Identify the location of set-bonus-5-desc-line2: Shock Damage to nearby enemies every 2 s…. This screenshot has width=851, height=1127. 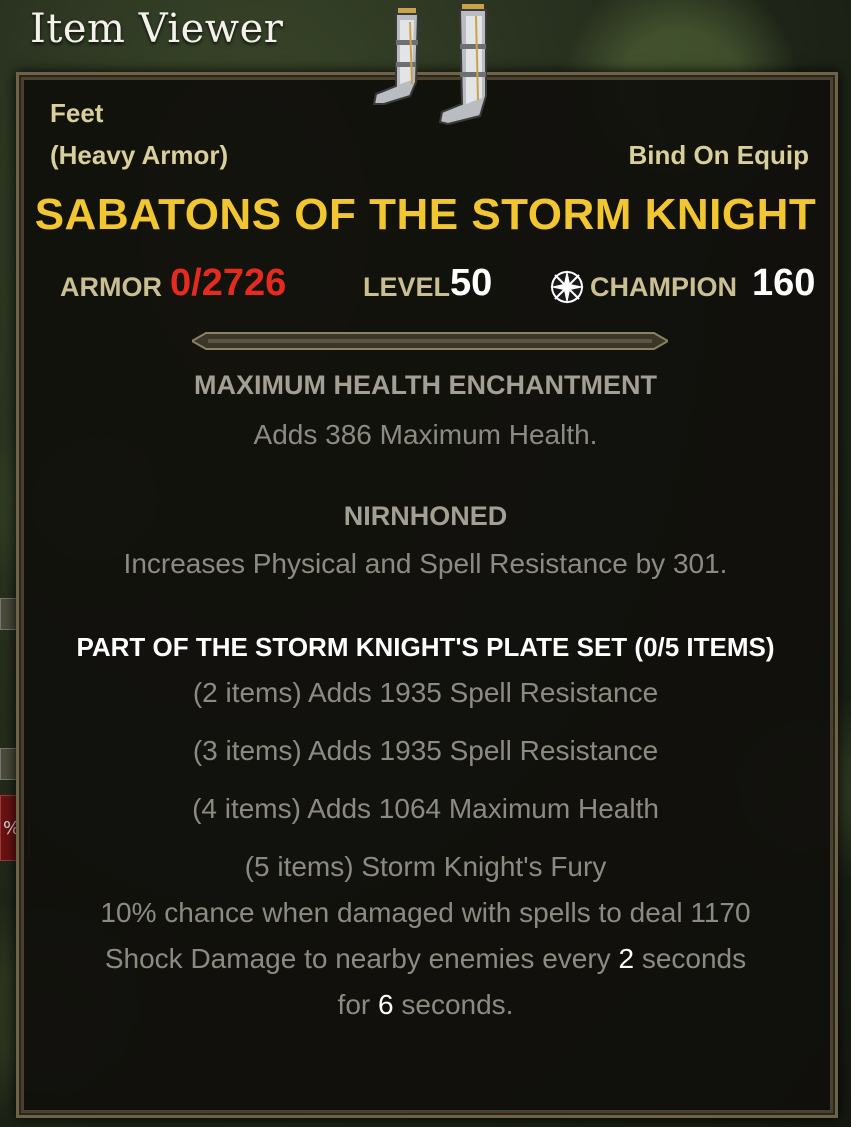
(425, 959).